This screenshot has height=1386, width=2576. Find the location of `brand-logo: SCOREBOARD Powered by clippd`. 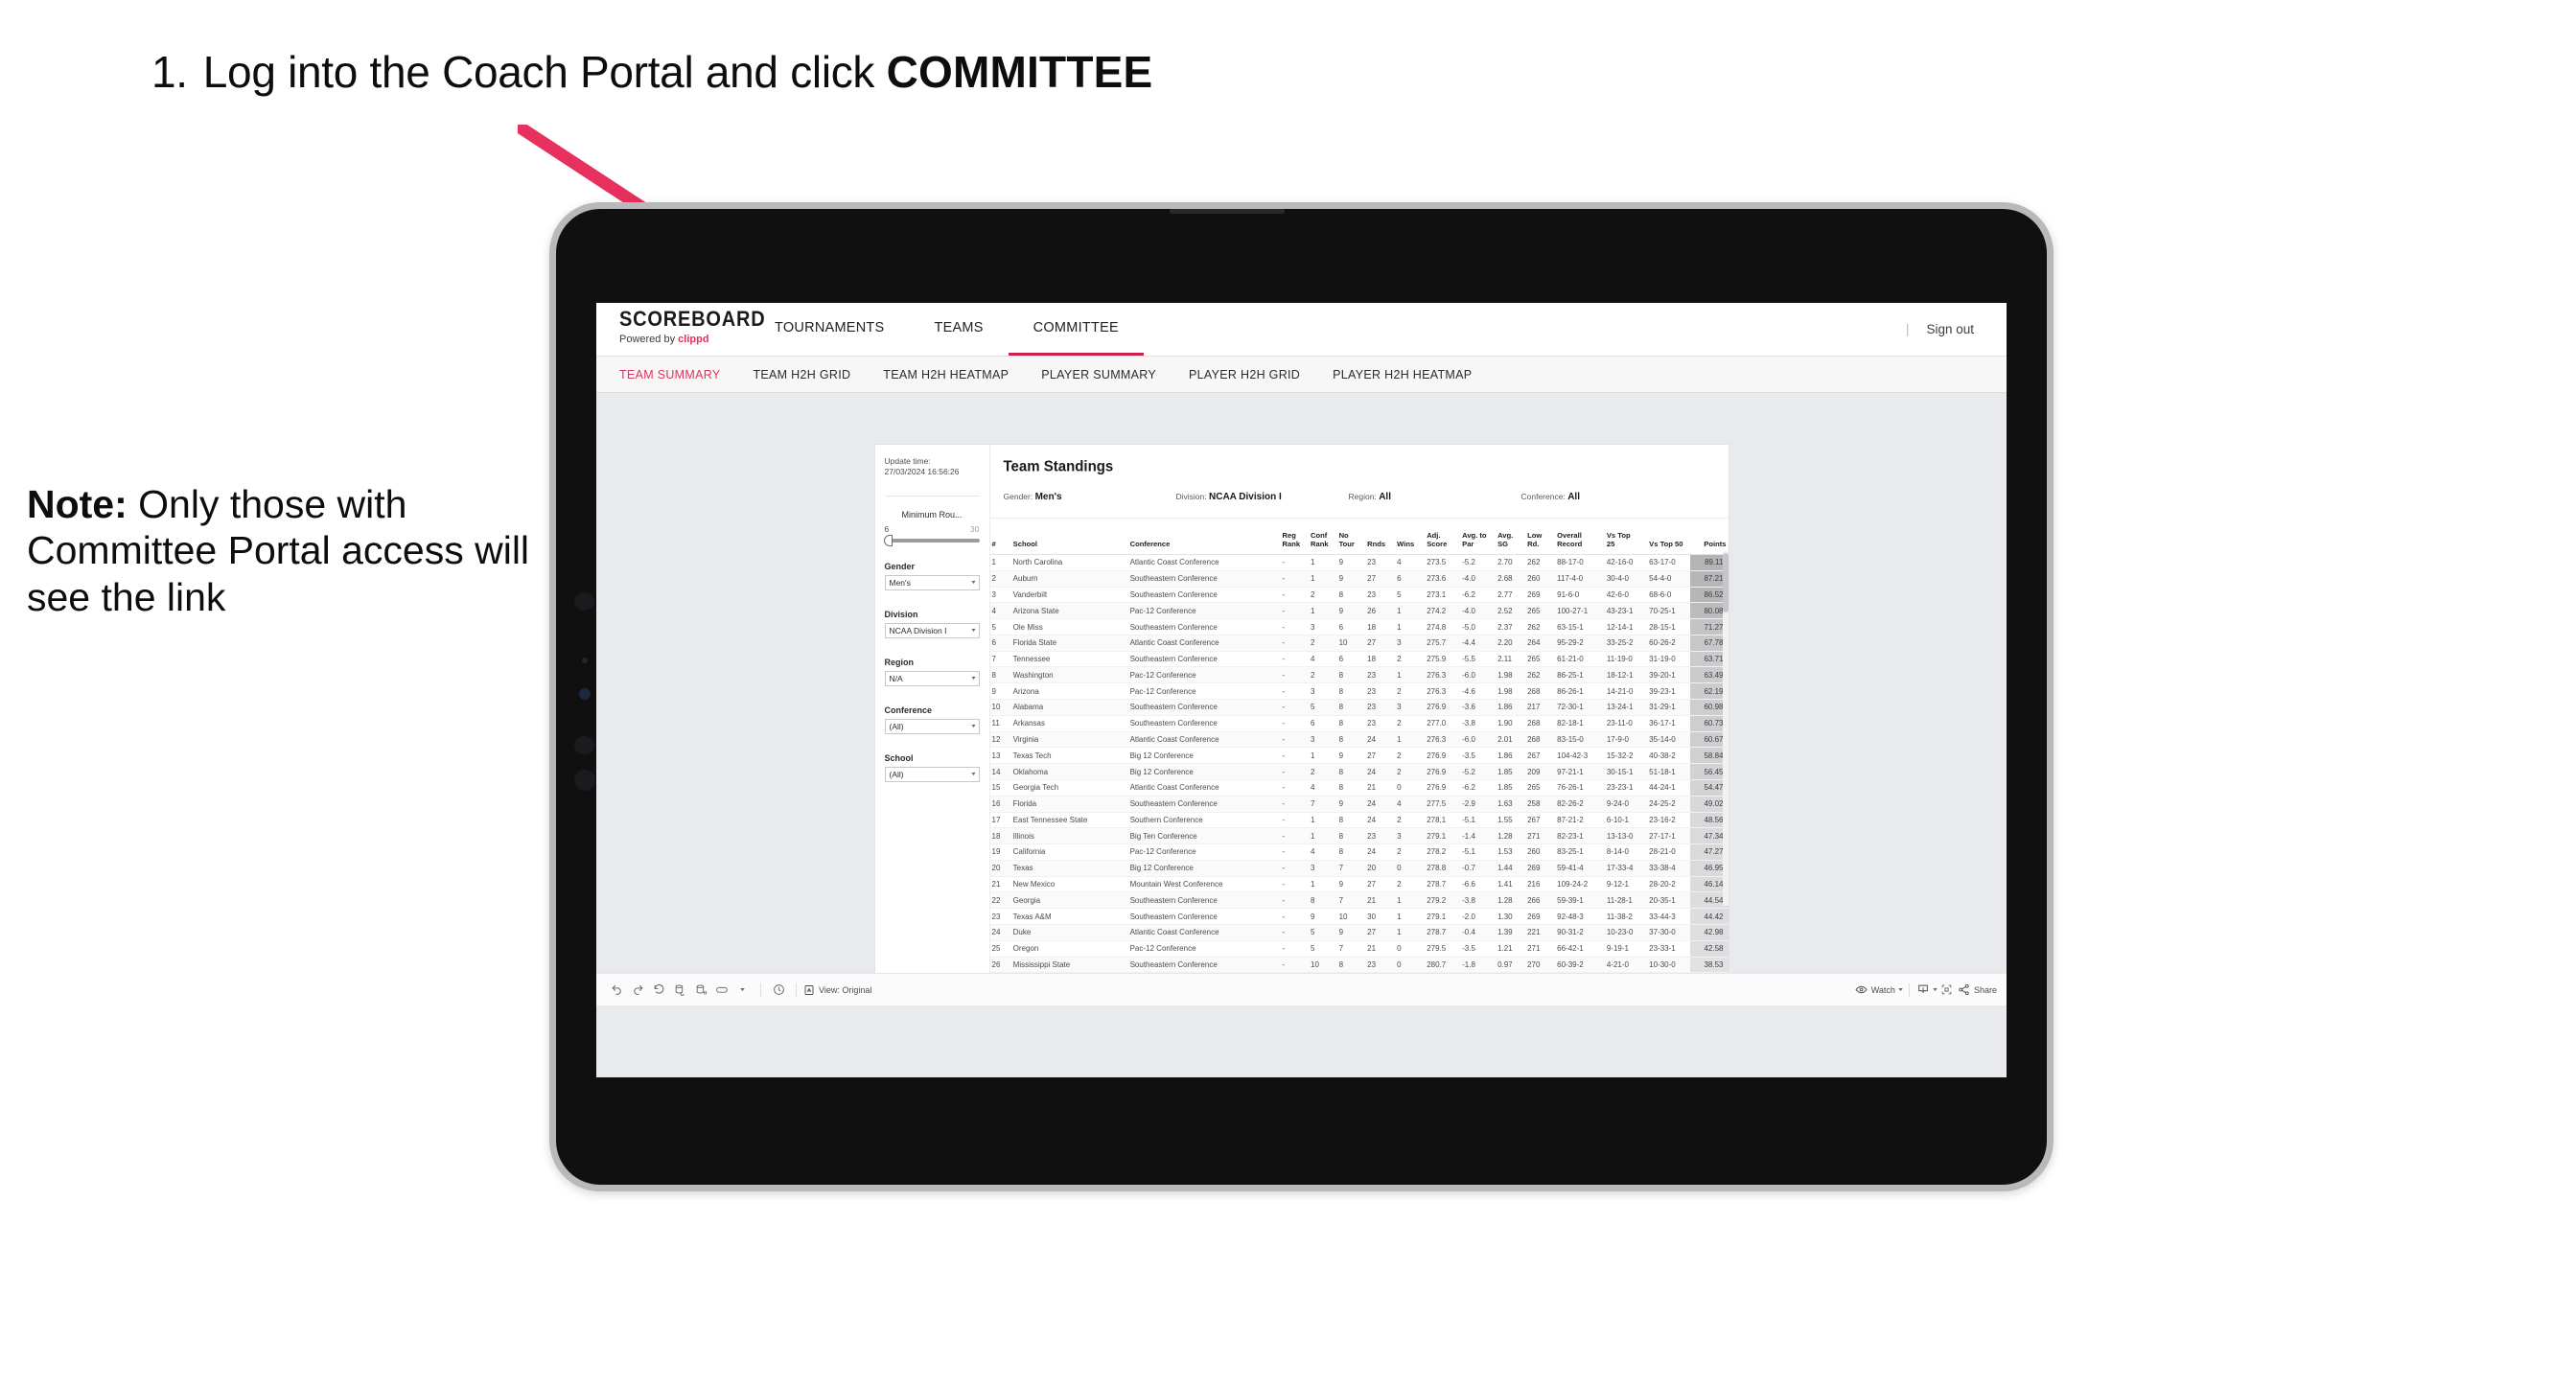

brand-logo: SCOREBOARD Powered by clippd is located at coordinates (680, 330).